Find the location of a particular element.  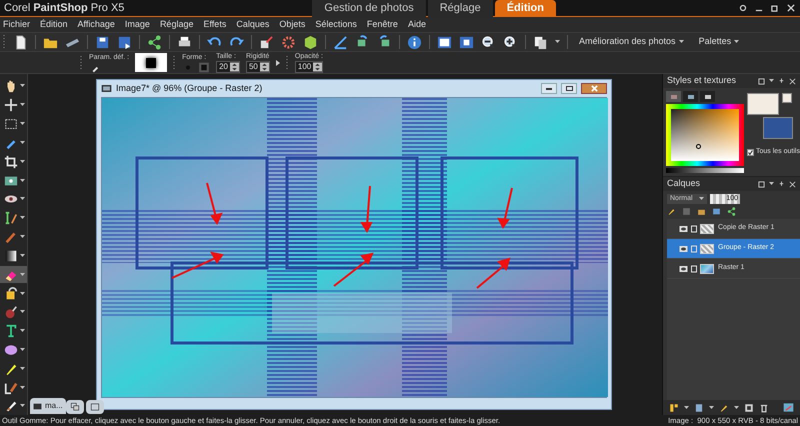

stroke-color-swatch is located at coordinates (778, 128).